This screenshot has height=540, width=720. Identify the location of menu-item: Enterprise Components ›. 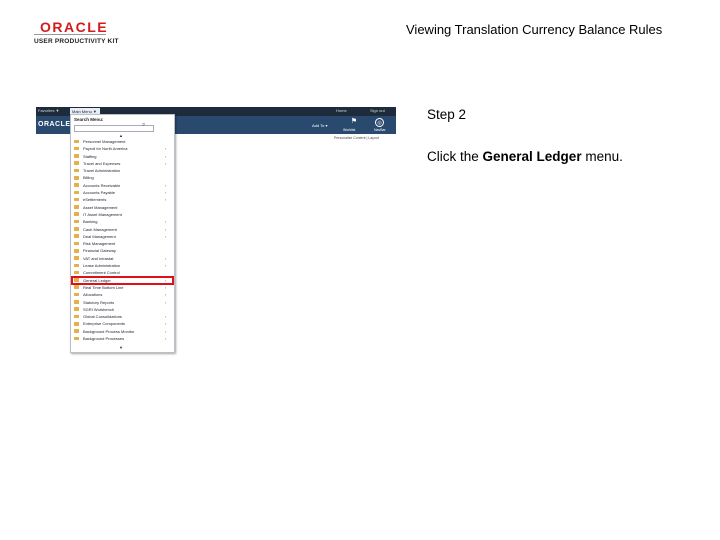
(122, 323).